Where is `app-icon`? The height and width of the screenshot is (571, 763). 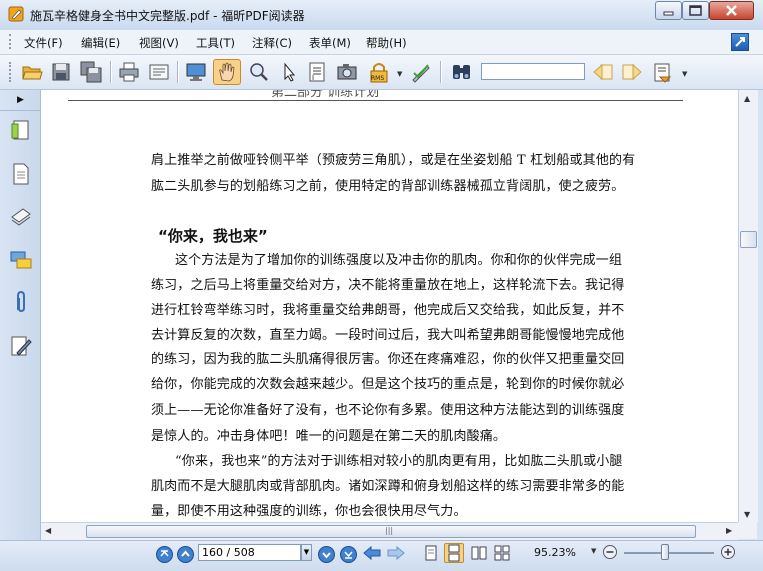
app-icon is located at coordinates (16, 14).